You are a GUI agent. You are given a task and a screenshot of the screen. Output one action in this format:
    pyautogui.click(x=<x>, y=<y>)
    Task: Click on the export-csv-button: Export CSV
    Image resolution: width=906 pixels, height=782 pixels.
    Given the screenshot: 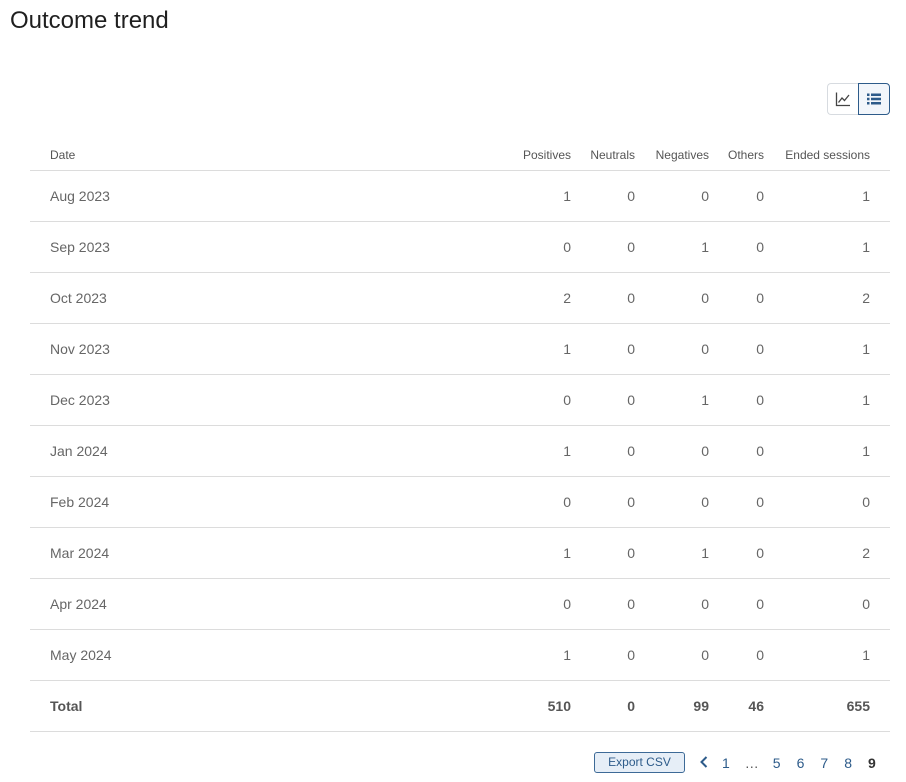 What is the action you would take?
    pyautogui.click(x=639, y=762)
    